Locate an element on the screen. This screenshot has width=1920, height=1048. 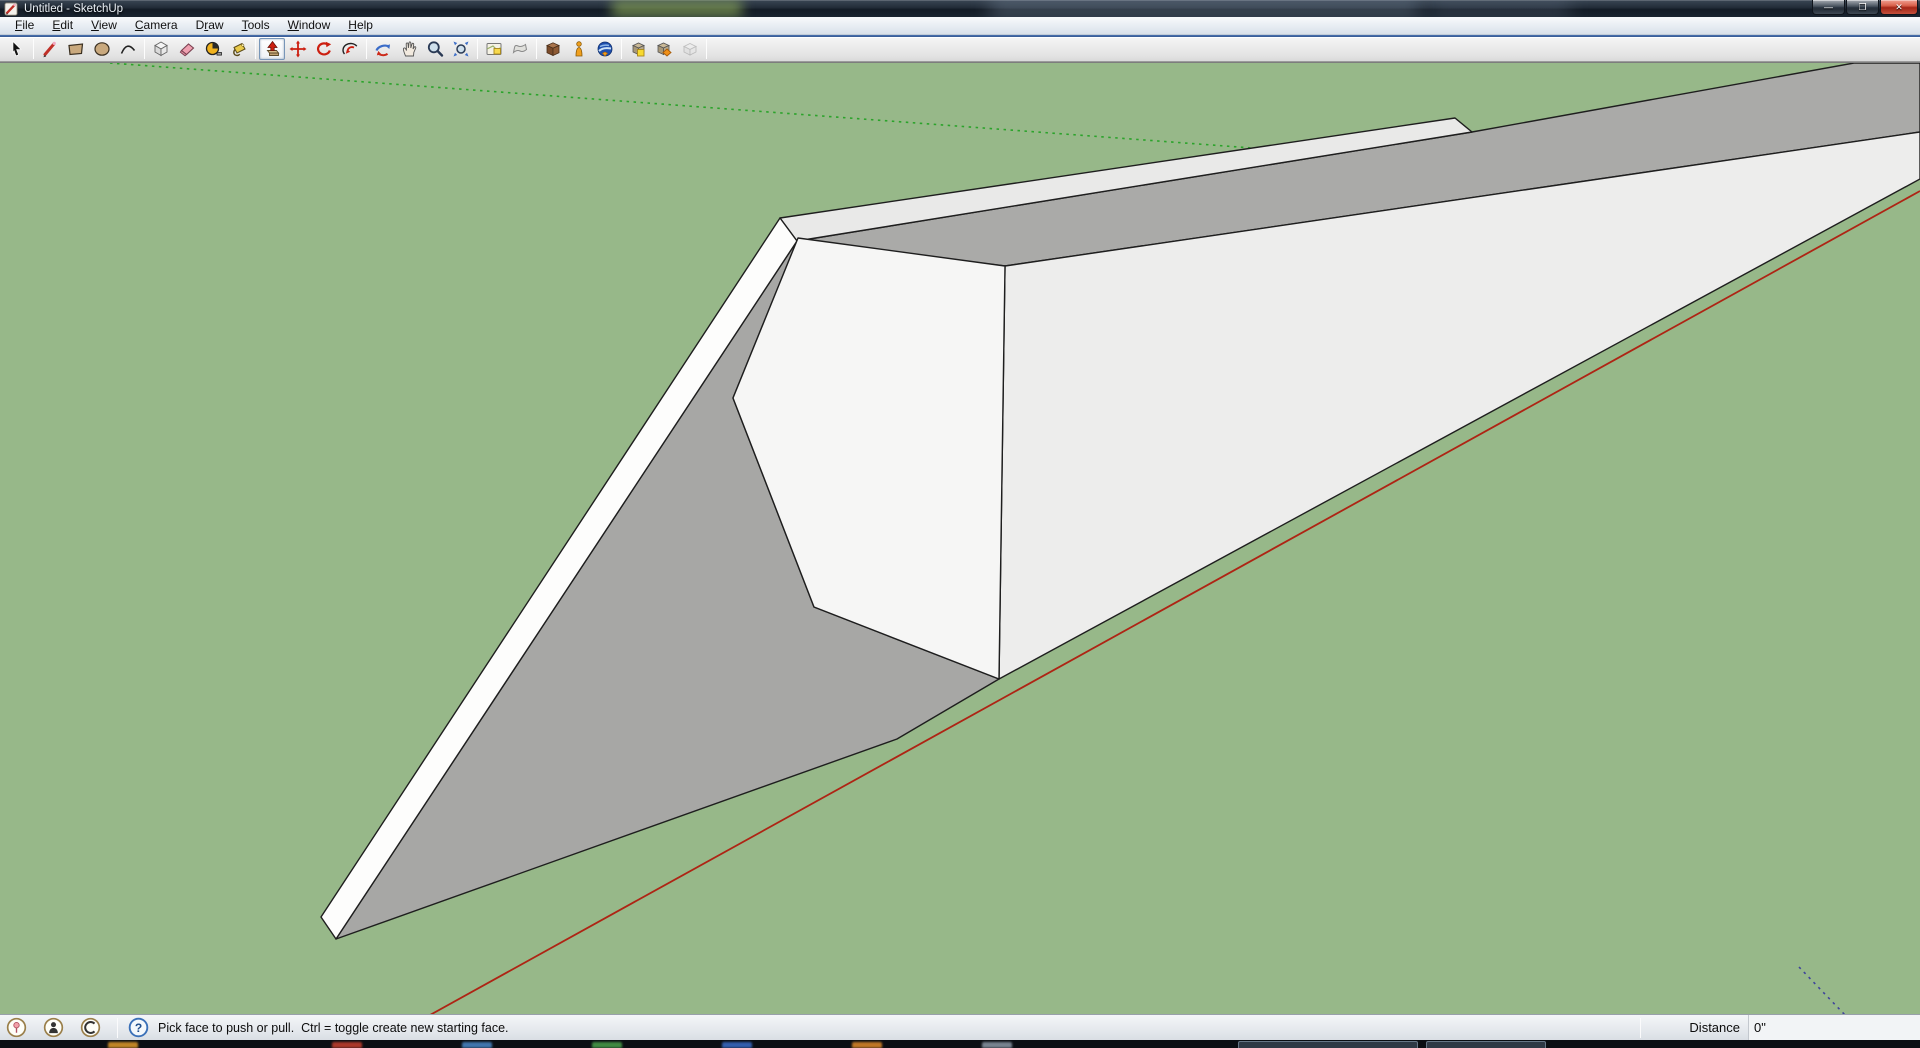
move-icon is located at coordinates (298, 49).